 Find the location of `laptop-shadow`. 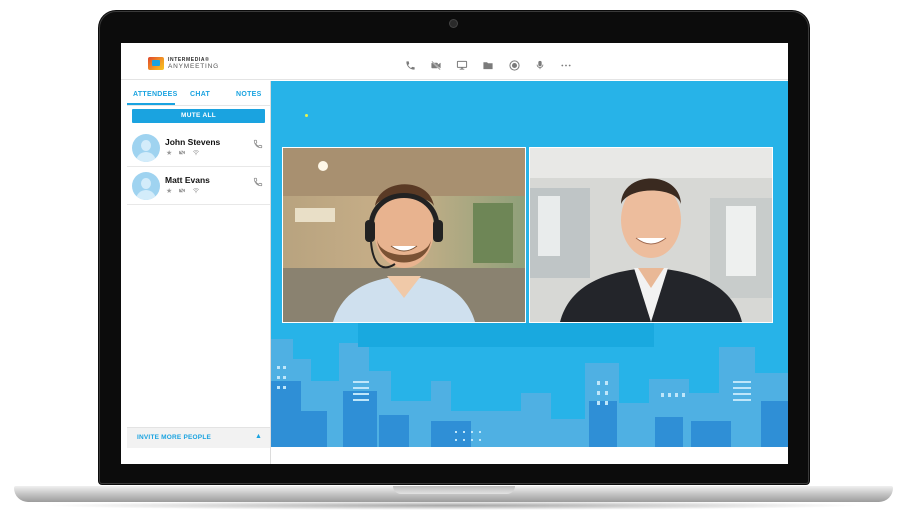

laptop-shadow is located at coordinates (453, 505).